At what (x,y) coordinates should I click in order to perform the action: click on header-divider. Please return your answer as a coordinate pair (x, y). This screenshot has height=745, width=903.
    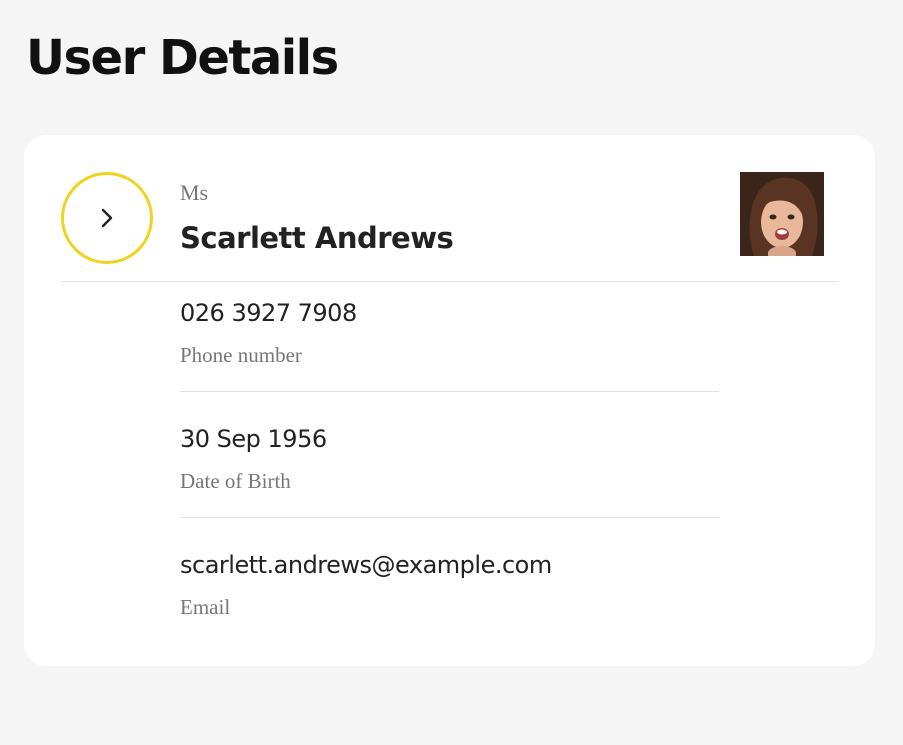
    Looking at the image, I should click on (449, 281).